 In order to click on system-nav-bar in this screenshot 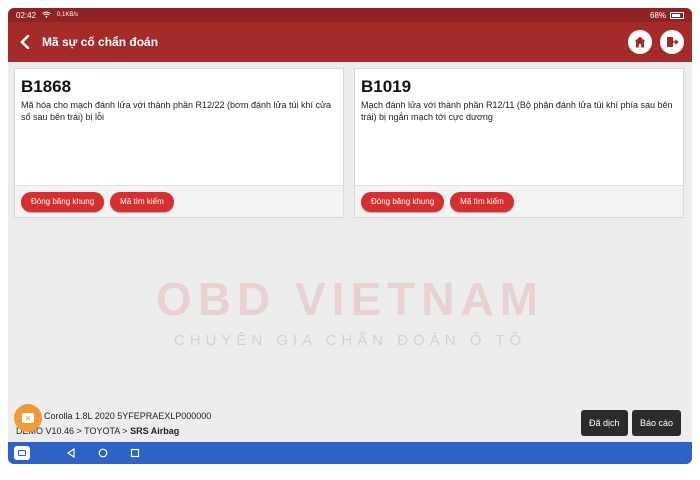, I will do `click(350, 453)`.